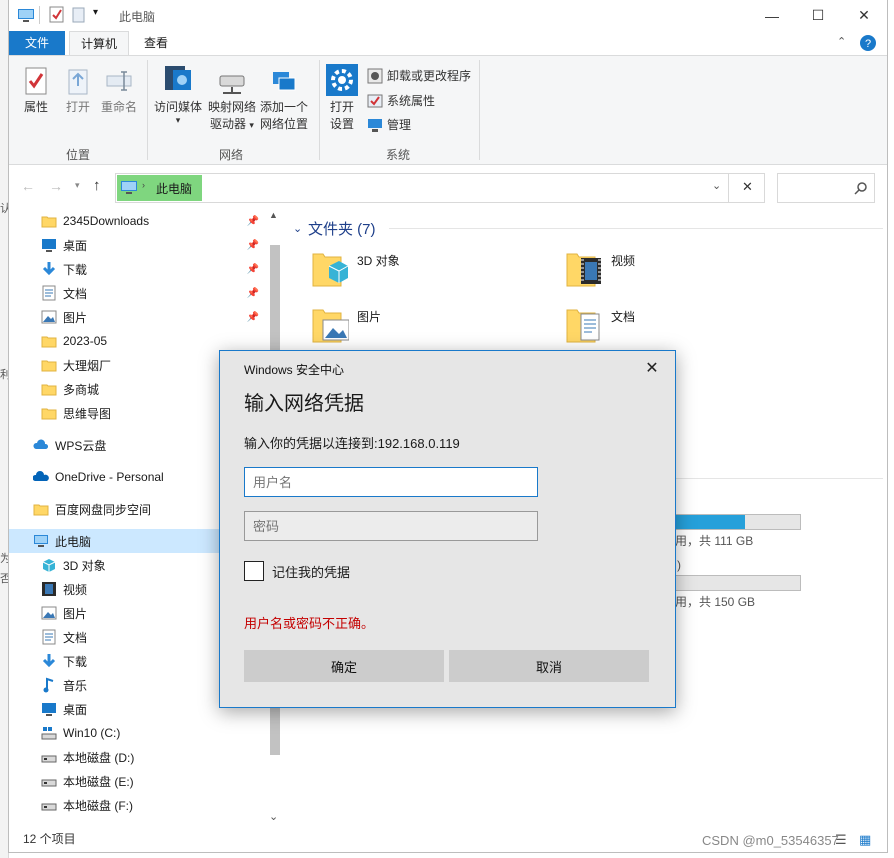 This screenshot has height=858, width=894. I want to click on folder-item-documents: 文档, so click(600, 324).